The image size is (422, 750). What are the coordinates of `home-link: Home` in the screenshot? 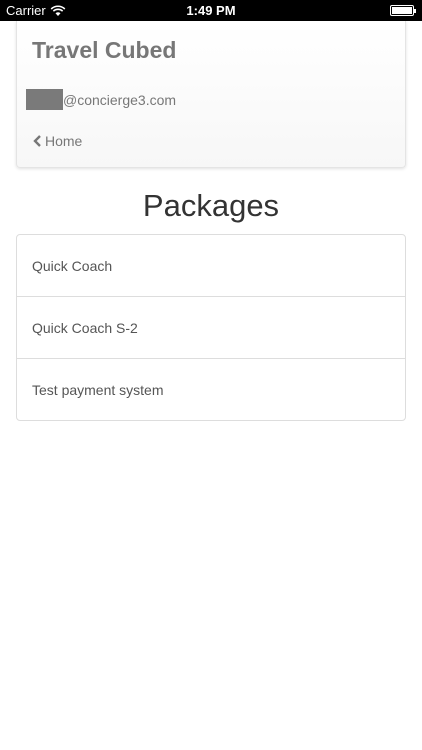 It's located at (57, 141).